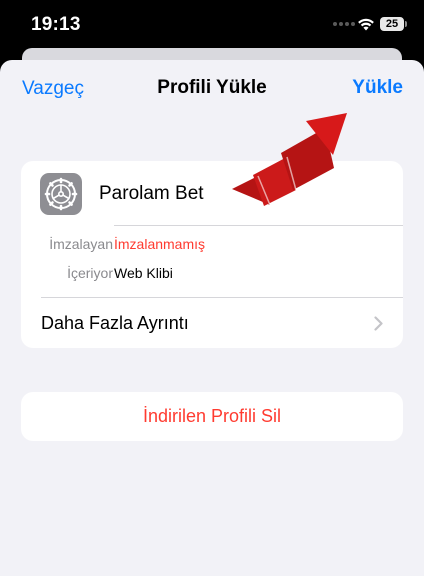  What do you see at coordinates (344, 24) in the screenshot?
I see `signal-dots-icon` at bounding box center [344, 24].